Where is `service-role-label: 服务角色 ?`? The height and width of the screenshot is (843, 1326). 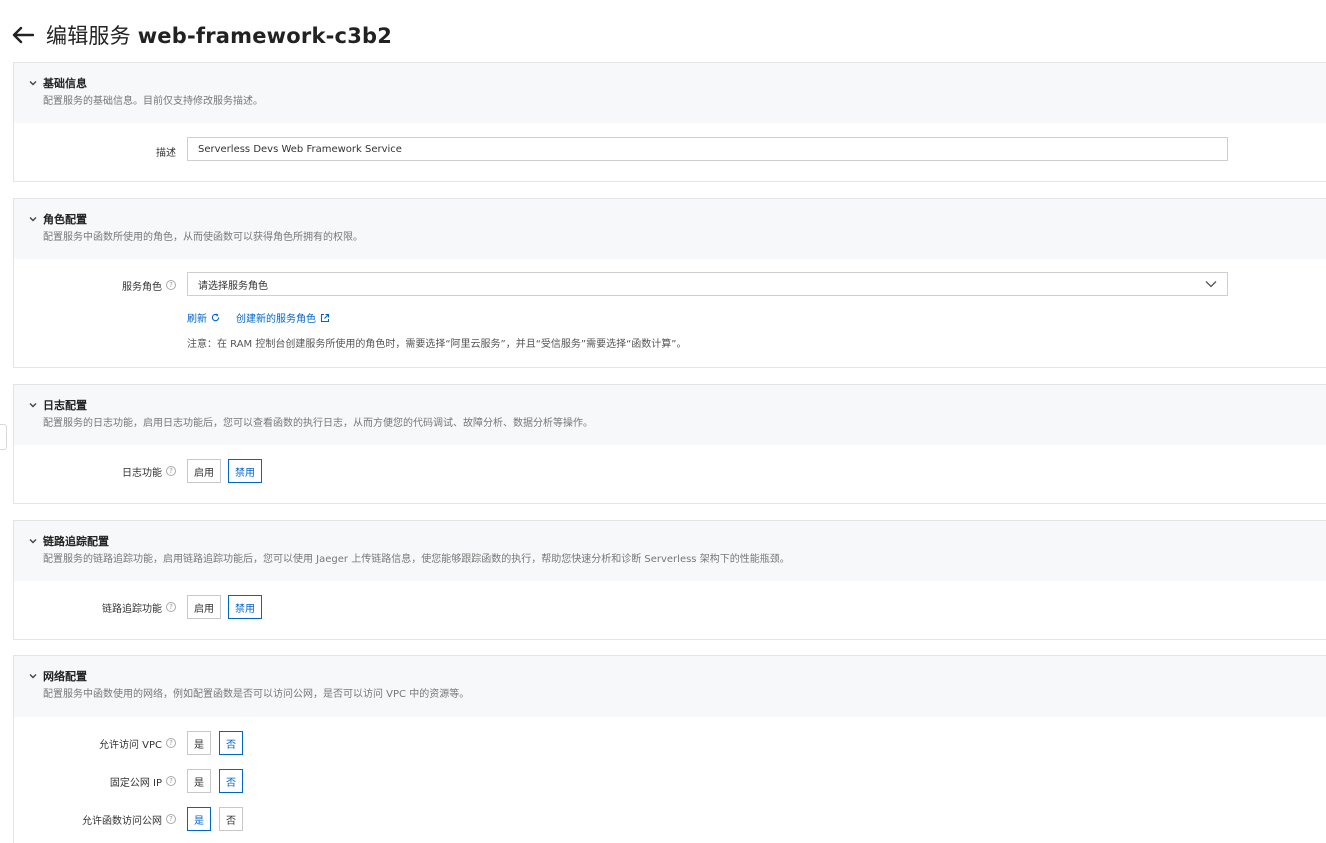
service-role-label: 服务角色 ? is located at coordinates (95, 285).